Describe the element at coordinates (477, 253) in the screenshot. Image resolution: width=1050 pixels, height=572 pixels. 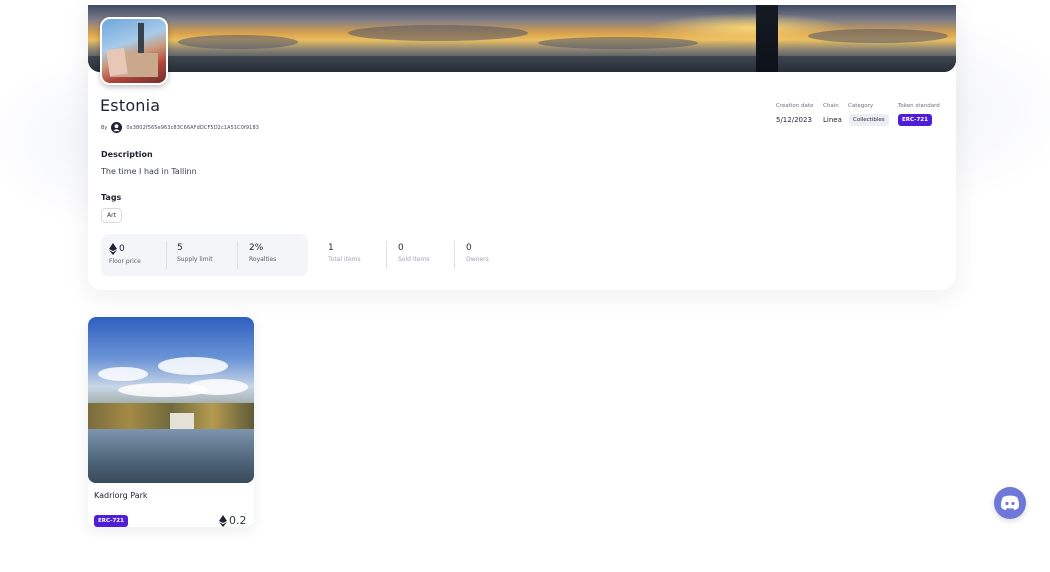
I see `stat-owners: 0 Owners` at that location.